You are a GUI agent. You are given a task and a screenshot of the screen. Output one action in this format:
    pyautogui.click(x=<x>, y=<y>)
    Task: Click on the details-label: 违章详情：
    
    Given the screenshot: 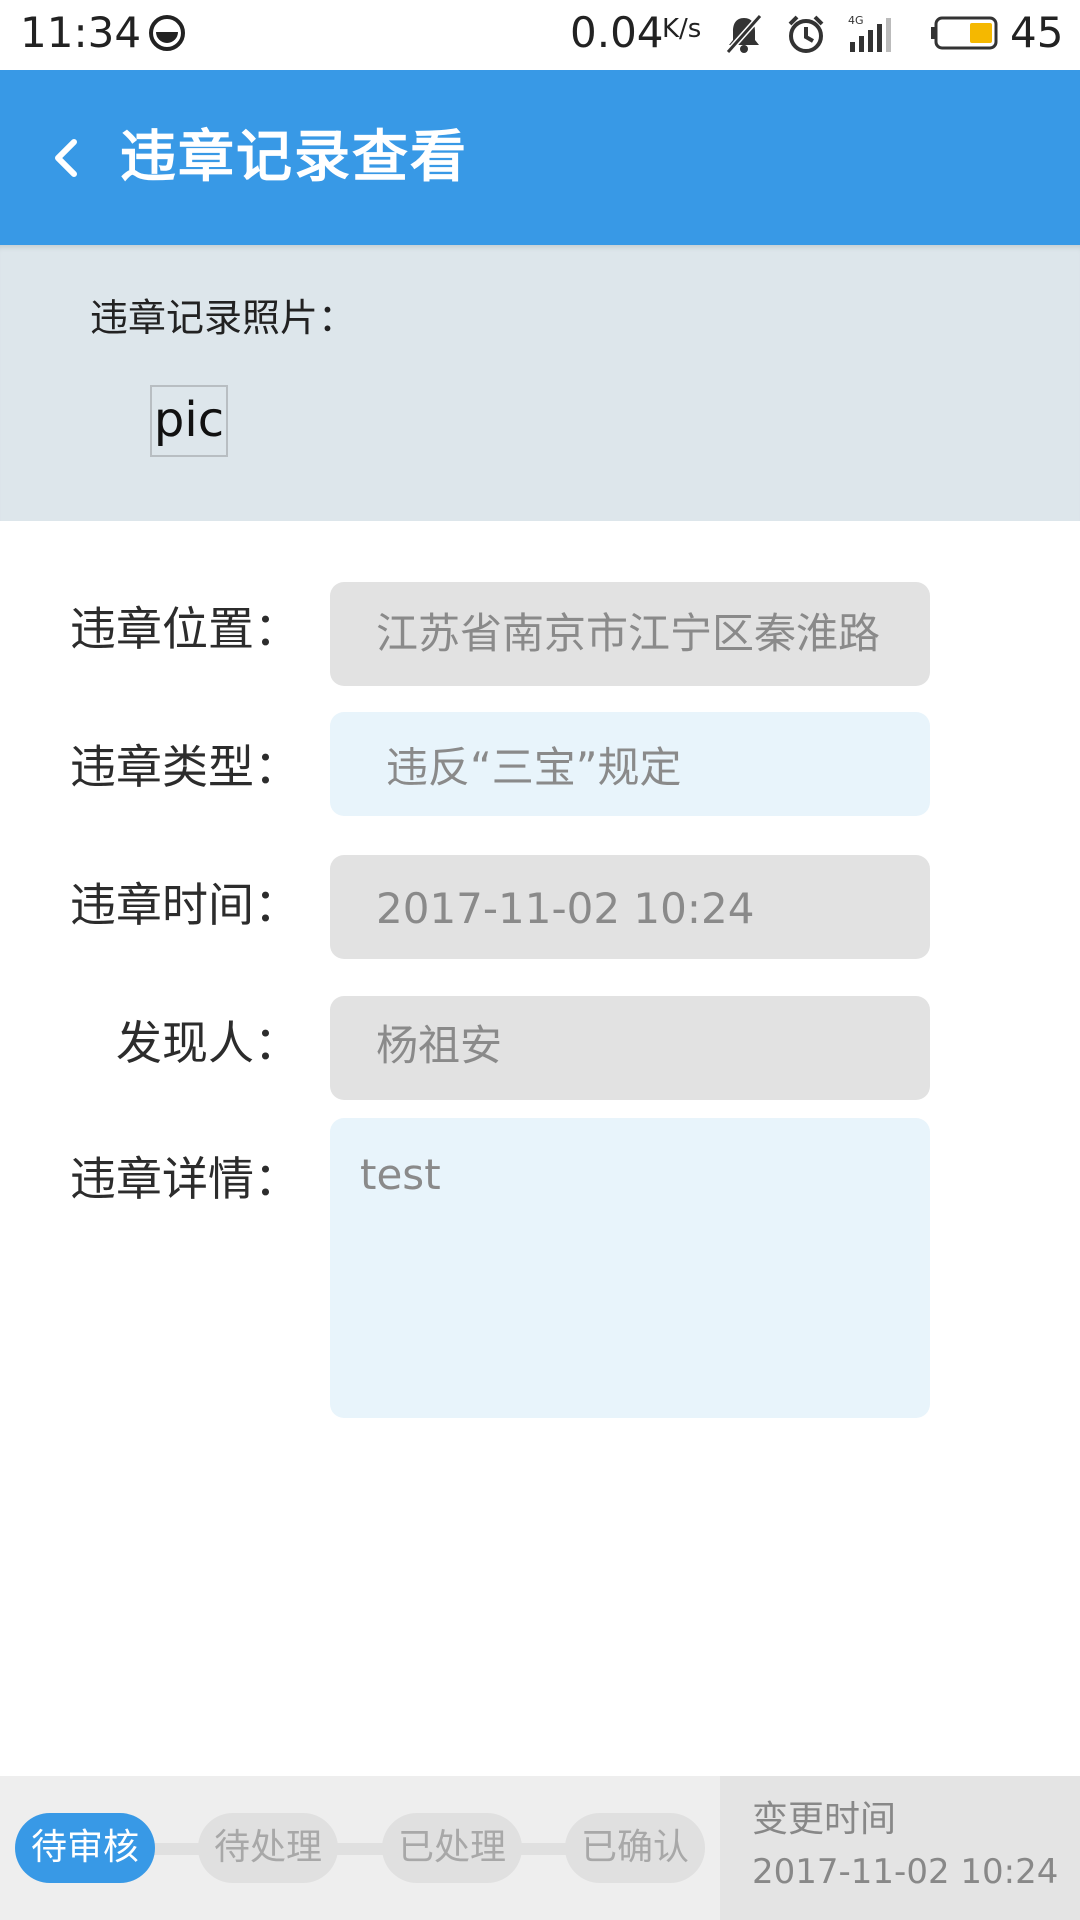 What is the action you would take?
    pyautogui.click(x=185, y=1179)
    